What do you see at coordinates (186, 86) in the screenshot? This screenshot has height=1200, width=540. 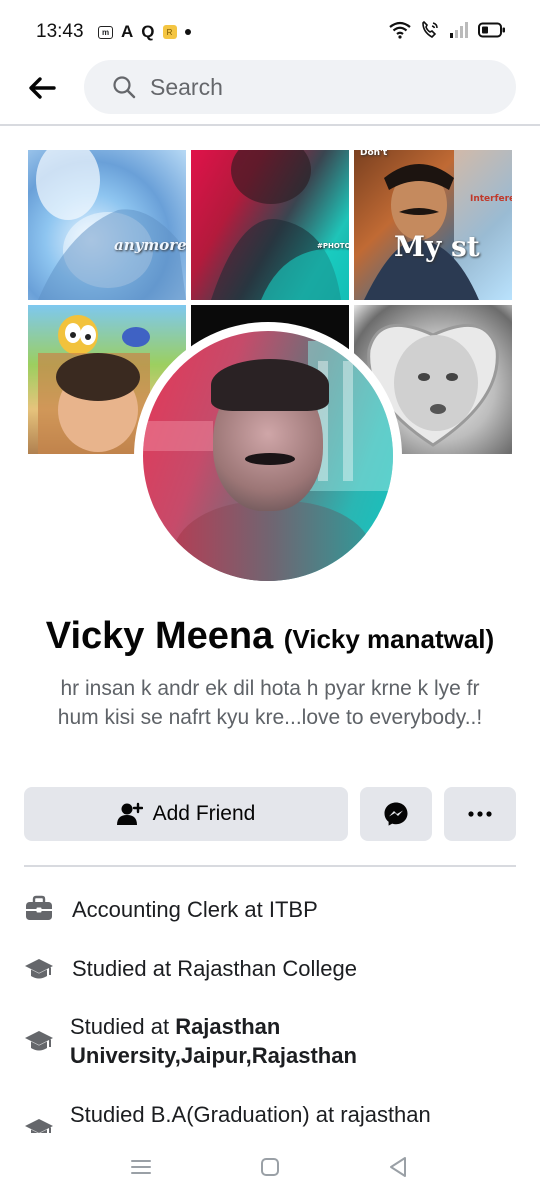 I see `search-placeholder: Search` at bounding box center [186, 86].